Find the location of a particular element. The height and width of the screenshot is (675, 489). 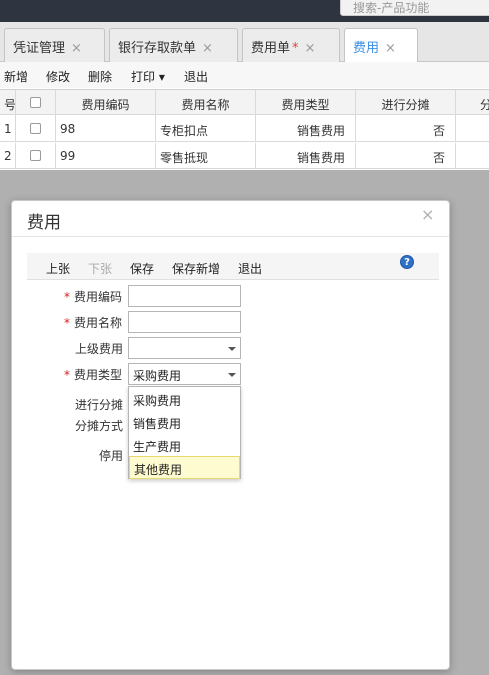

tab-bank-deposit: 银行存取款单 × is located at coordinates (173, 45).